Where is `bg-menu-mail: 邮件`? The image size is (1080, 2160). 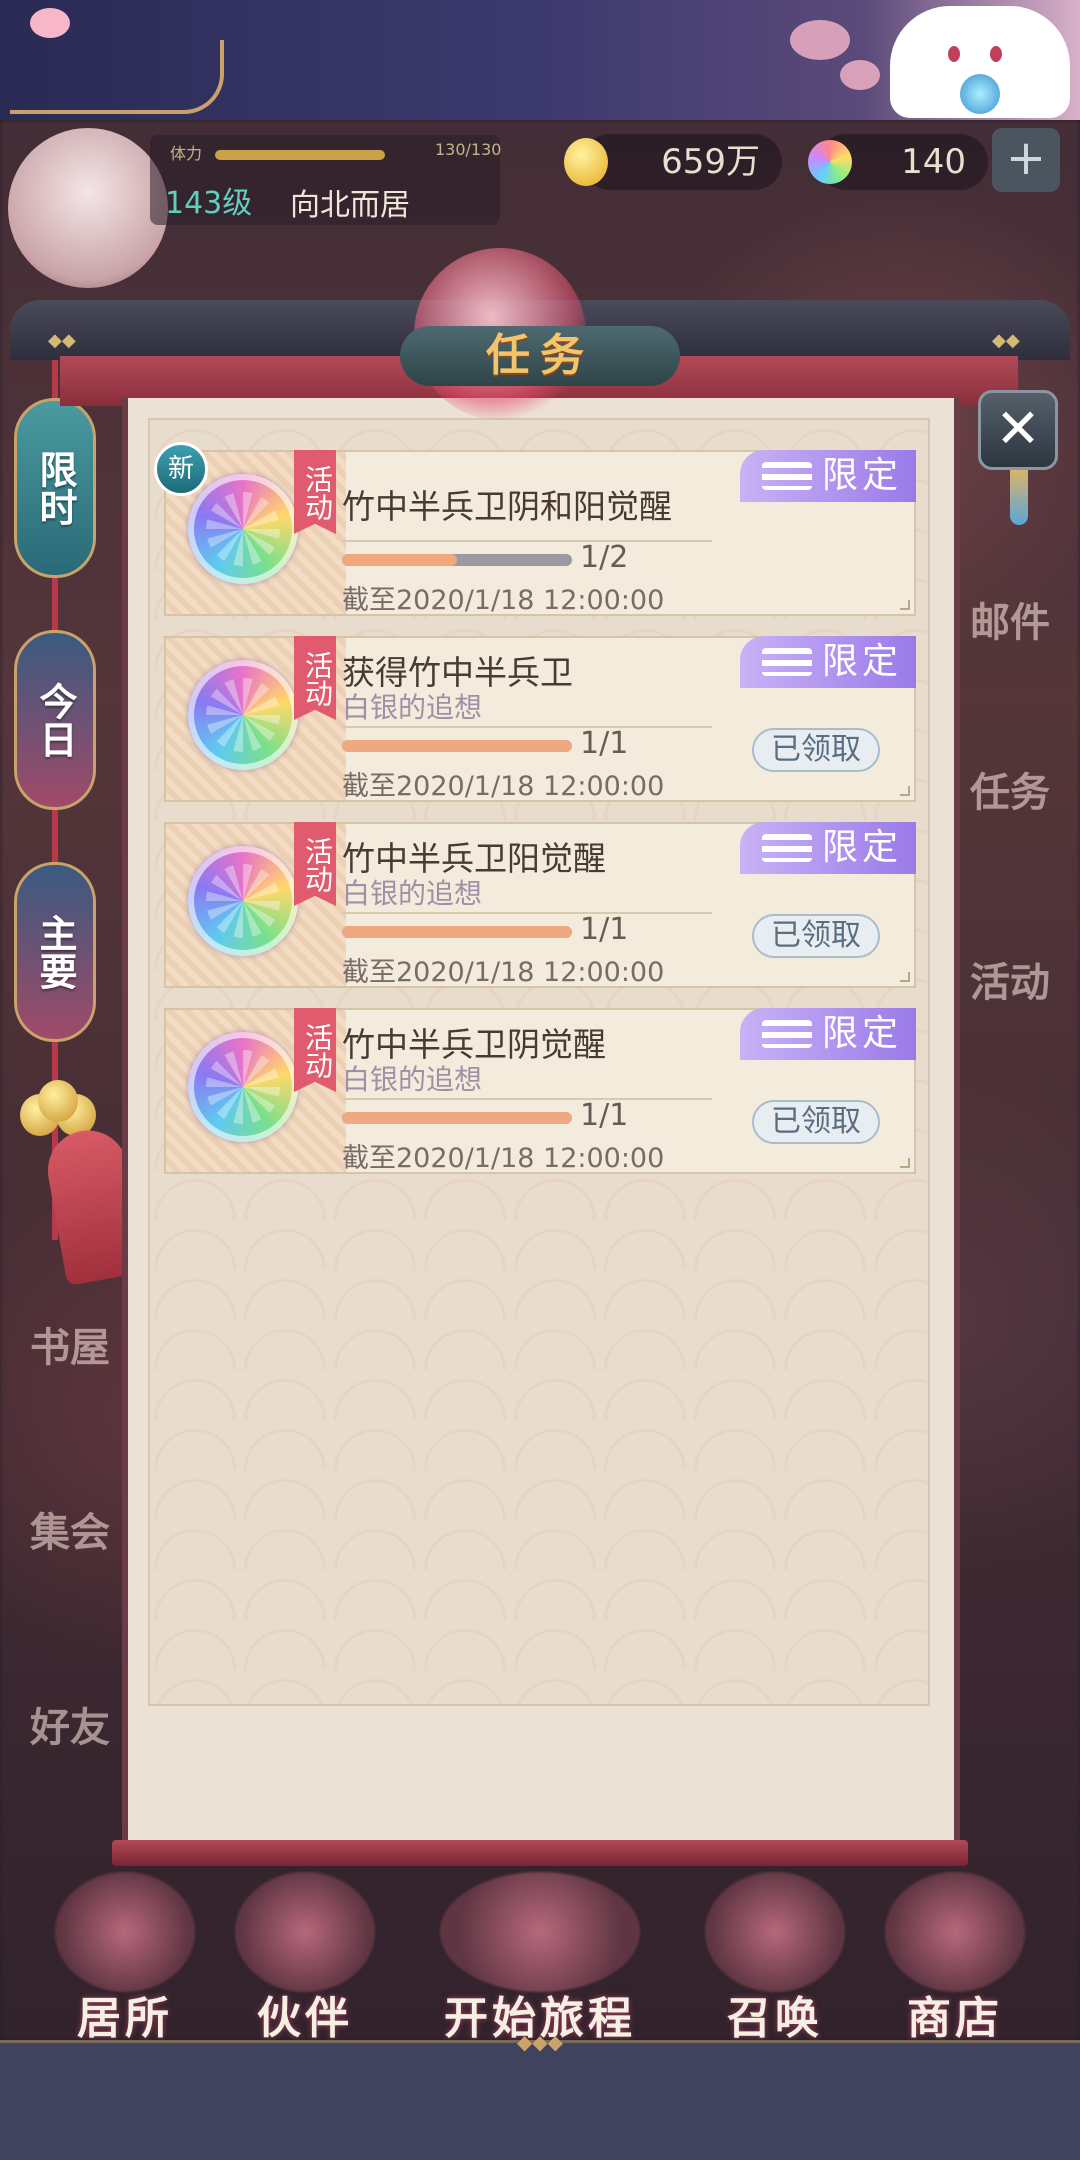
bg-menu-mail: 邮件 is located at coordinates (1010, 623).